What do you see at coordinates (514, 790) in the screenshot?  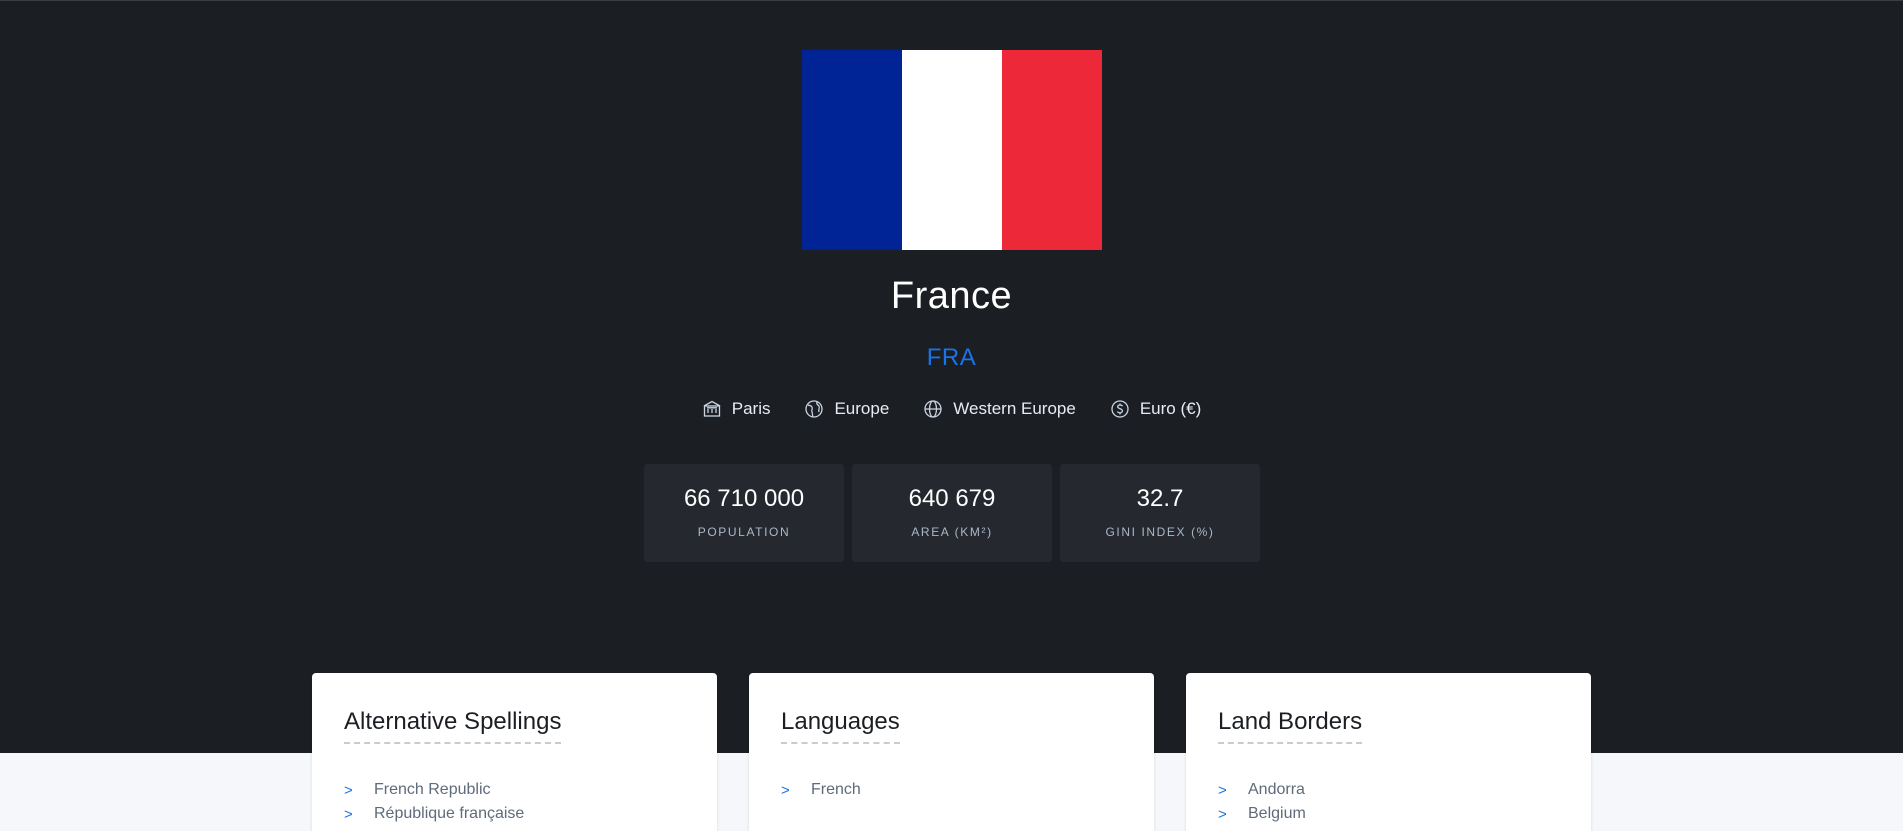 I see `list-item: > French Republic` at bounding box center [514, 790].